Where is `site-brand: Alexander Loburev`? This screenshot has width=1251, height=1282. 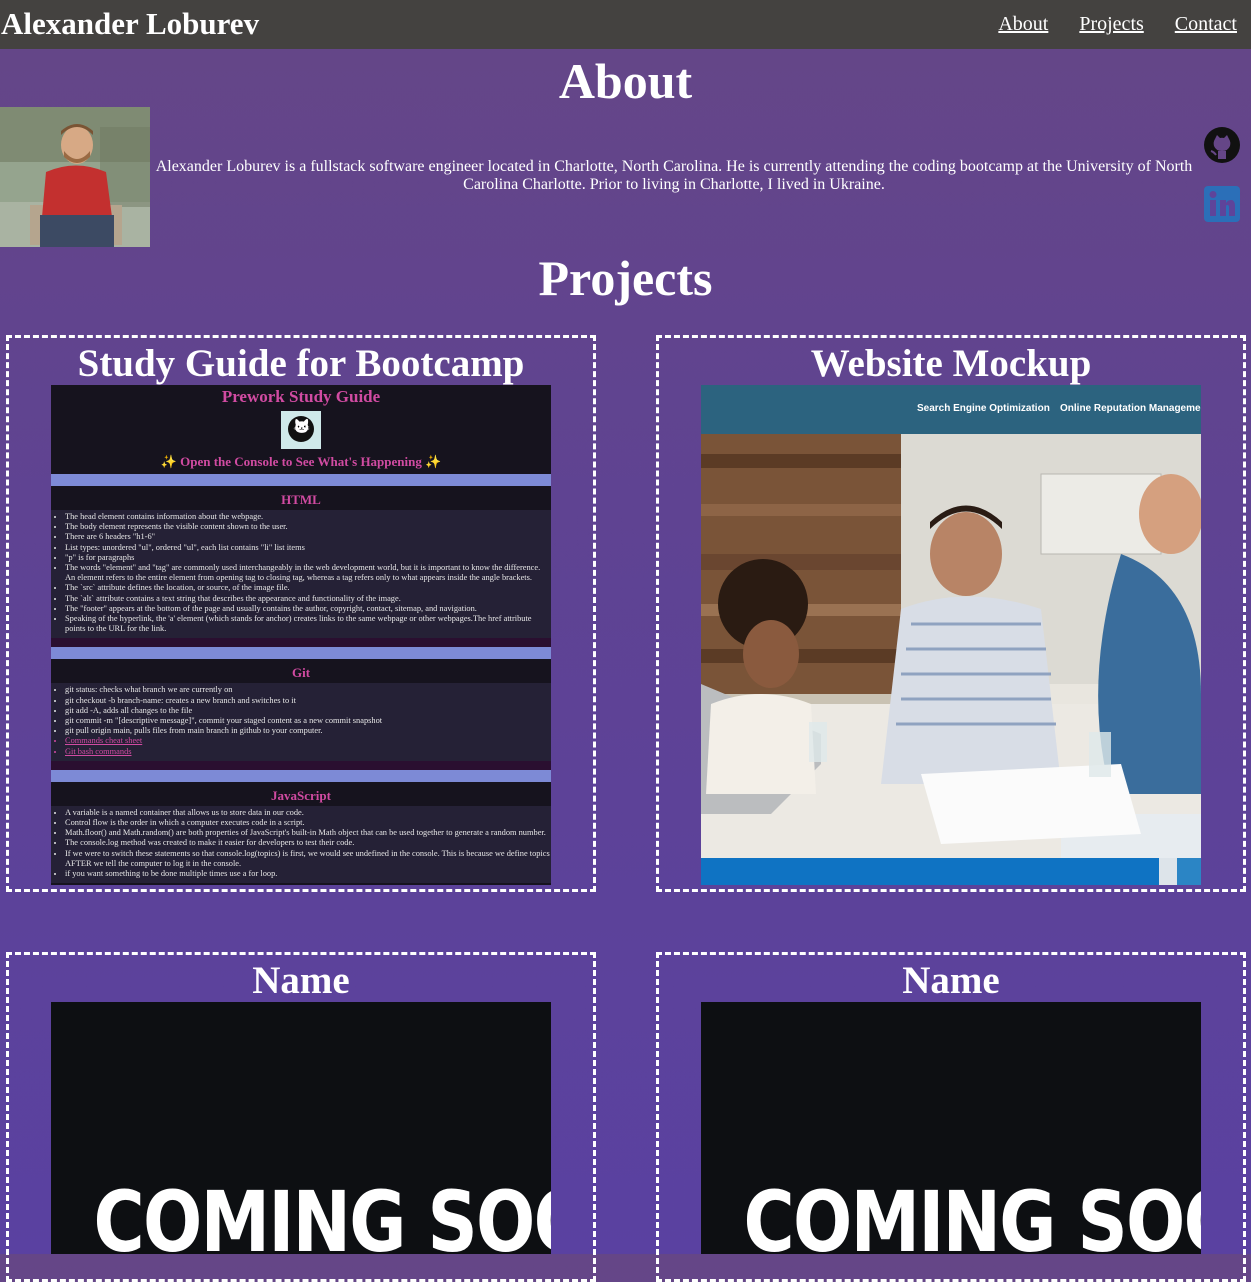 site-brand: Alexander Loburev is located at coordinates (130, 24).